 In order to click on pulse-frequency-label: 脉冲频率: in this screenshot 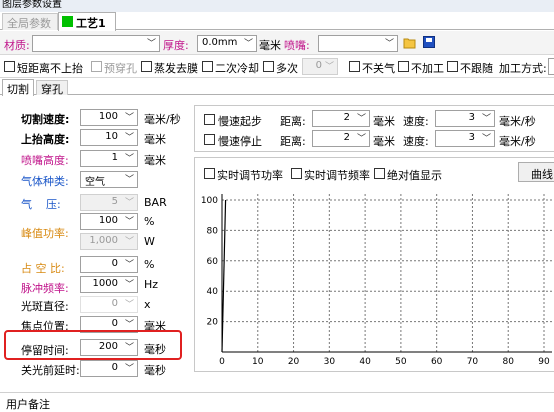, I will do `click(45, 288)`.